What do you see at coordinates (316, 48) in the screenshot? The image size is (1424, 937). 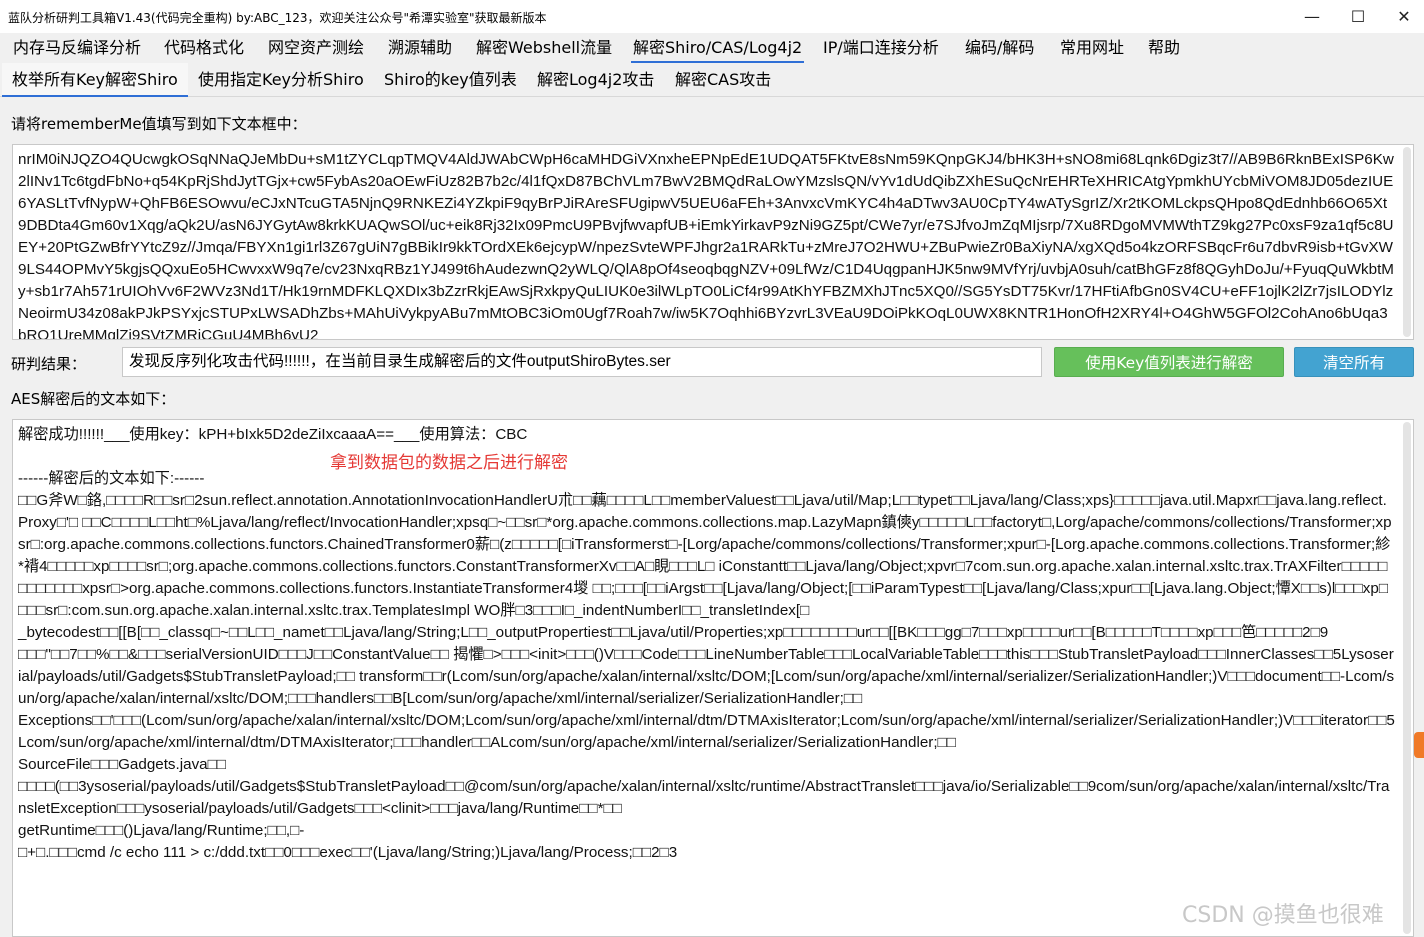 I see `tab-asset-mapping: 网空资产测绘` at bounding box center [316, 48].